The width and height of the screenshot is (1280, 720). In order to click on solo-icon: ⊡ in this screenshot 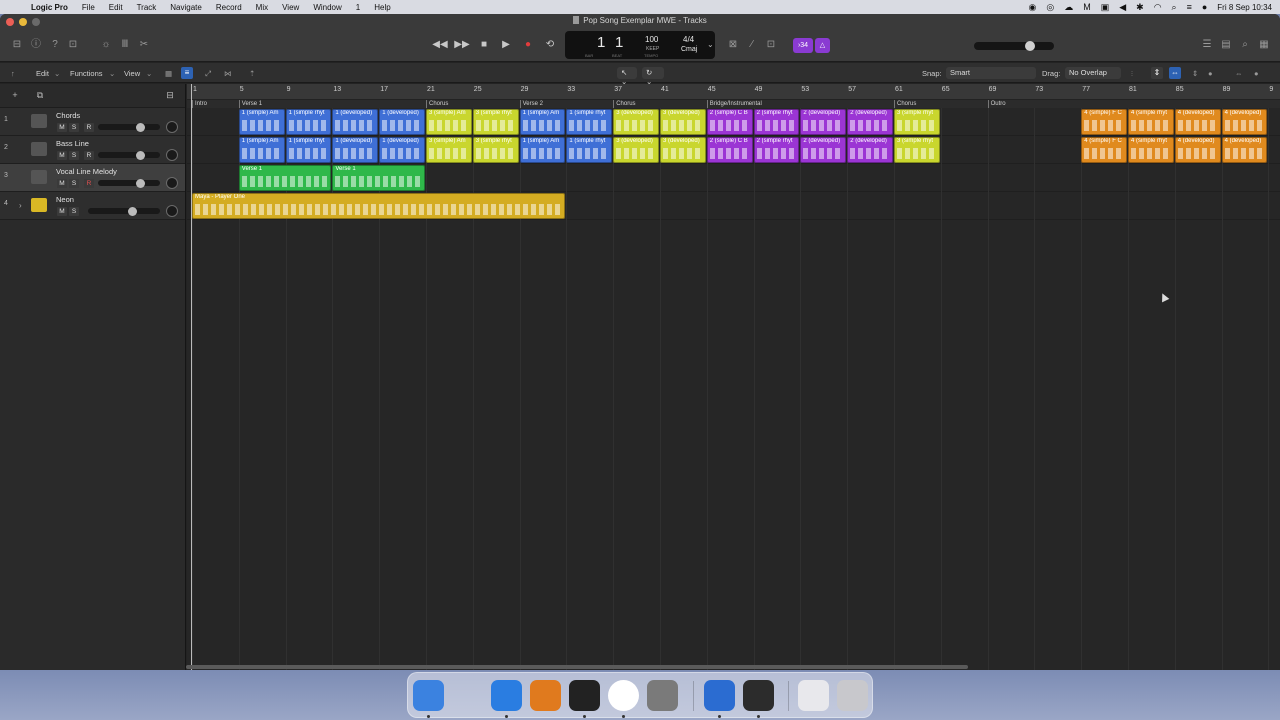, I will do `click(771, 45)`.